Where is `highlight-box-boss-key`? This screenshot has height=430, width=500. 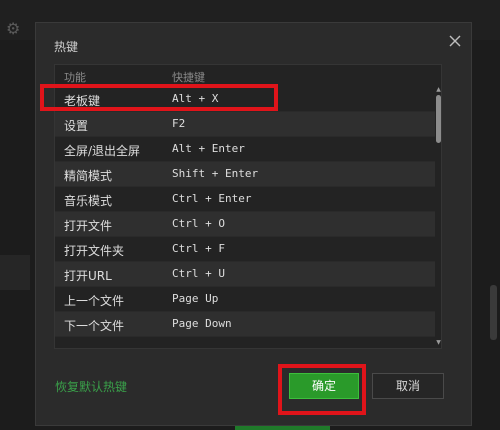
highlight-box-boss-key is located at coordinates (159, 97).